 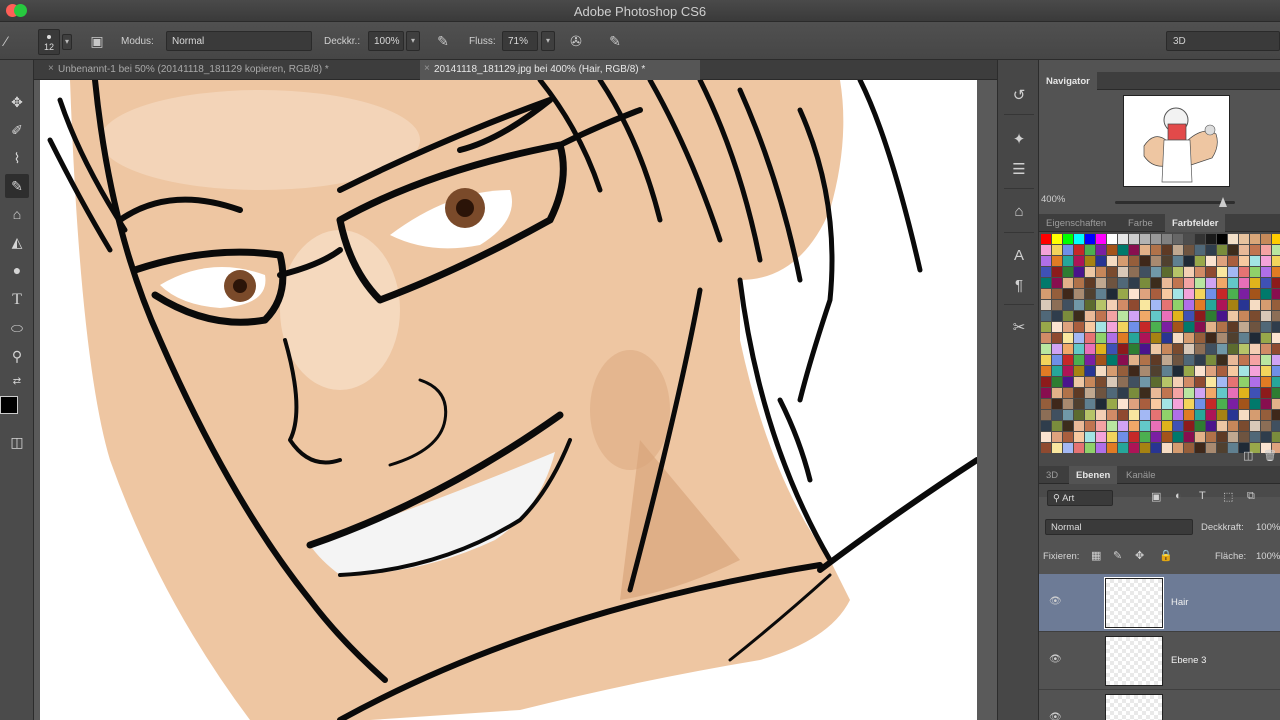 I want to click on pressure-size-icon: ✎, so click(x=615, y=41).